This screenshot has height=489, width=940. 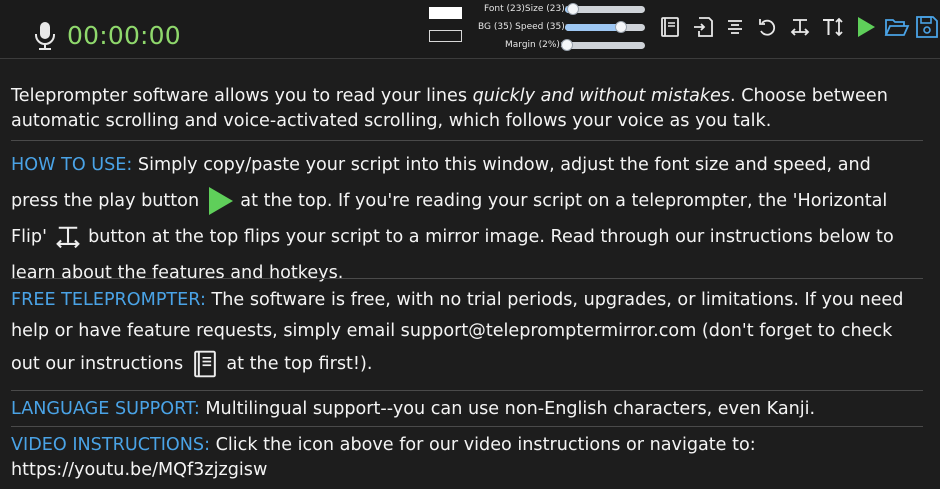 What do you see at coordinates (124, 35) in the screenshot?
I see `timer-display: 00:00:00` at bounding box center [124, 35].